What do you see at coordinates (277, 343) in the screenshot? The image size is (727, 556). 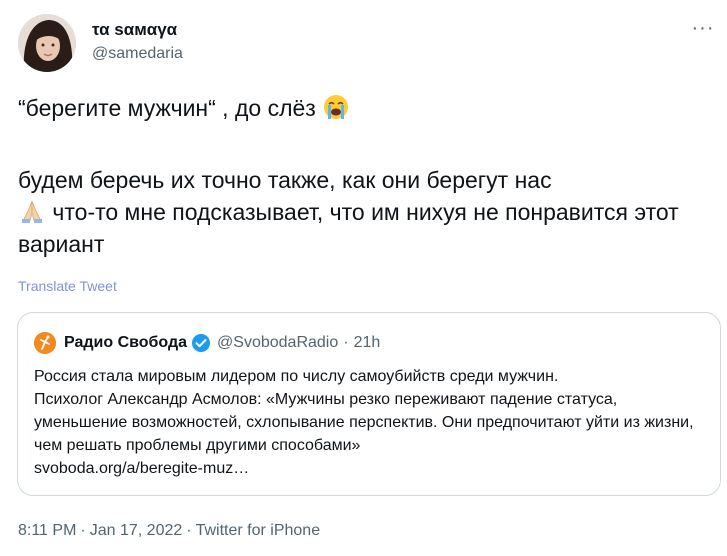 I see `quoted-user-handle: @SvobodaRadio` at bounding box center [277, 343].